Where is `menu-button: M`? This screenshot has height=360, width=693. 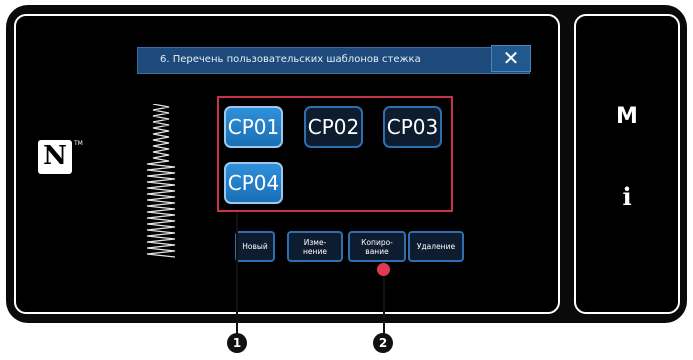
menu-button: M is located at coordinates (627, 116).